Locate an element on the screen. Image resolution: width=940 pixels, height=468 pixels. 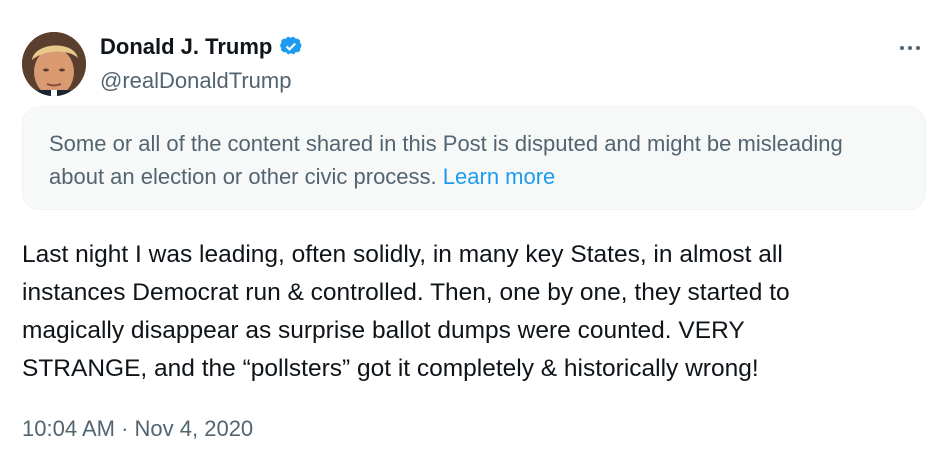
author-row: Donald J. Trump is located at coordinates (202, 47).